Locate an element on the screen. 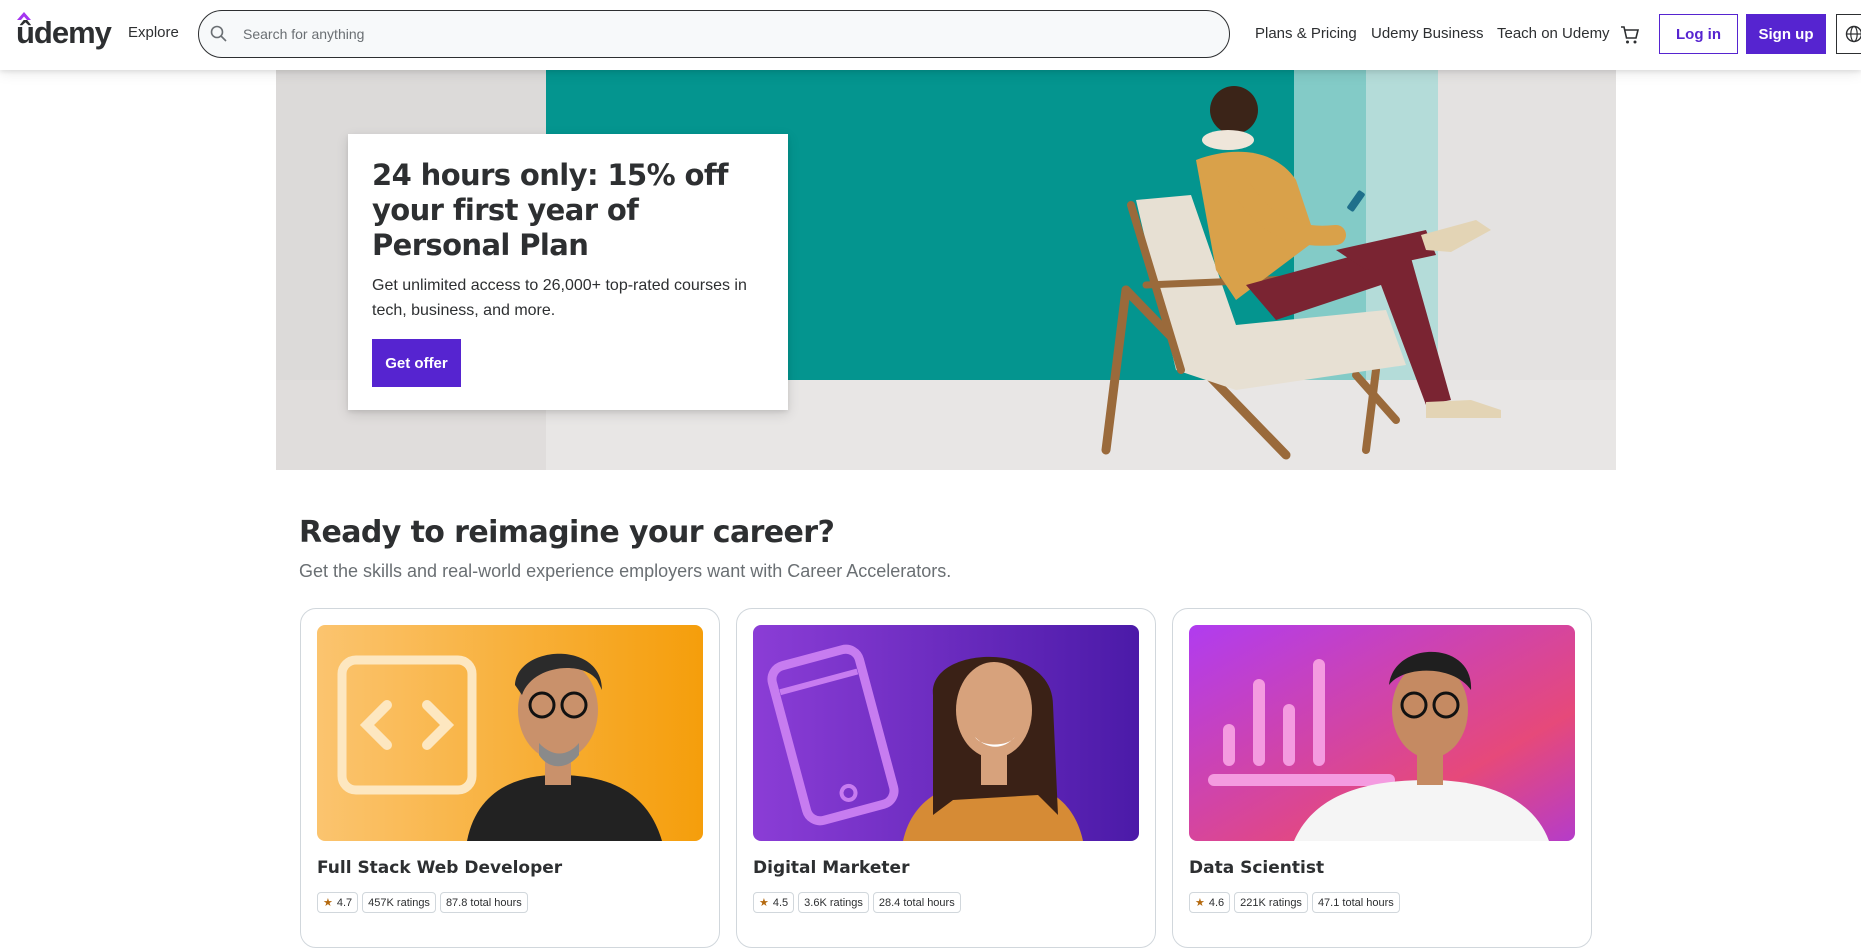  plans-pricing-link: Plans & Pricing is located at coordinates (1306, 33).